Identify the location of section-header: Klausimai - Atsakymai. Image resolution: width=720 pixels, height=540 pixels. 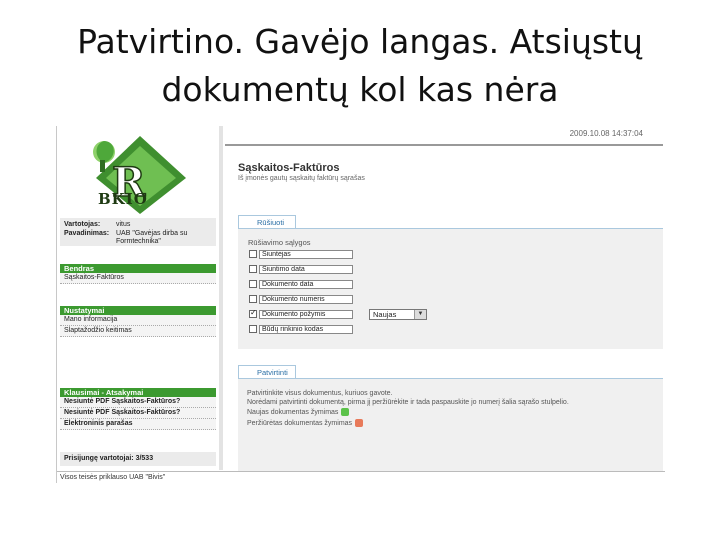
(138, 392).